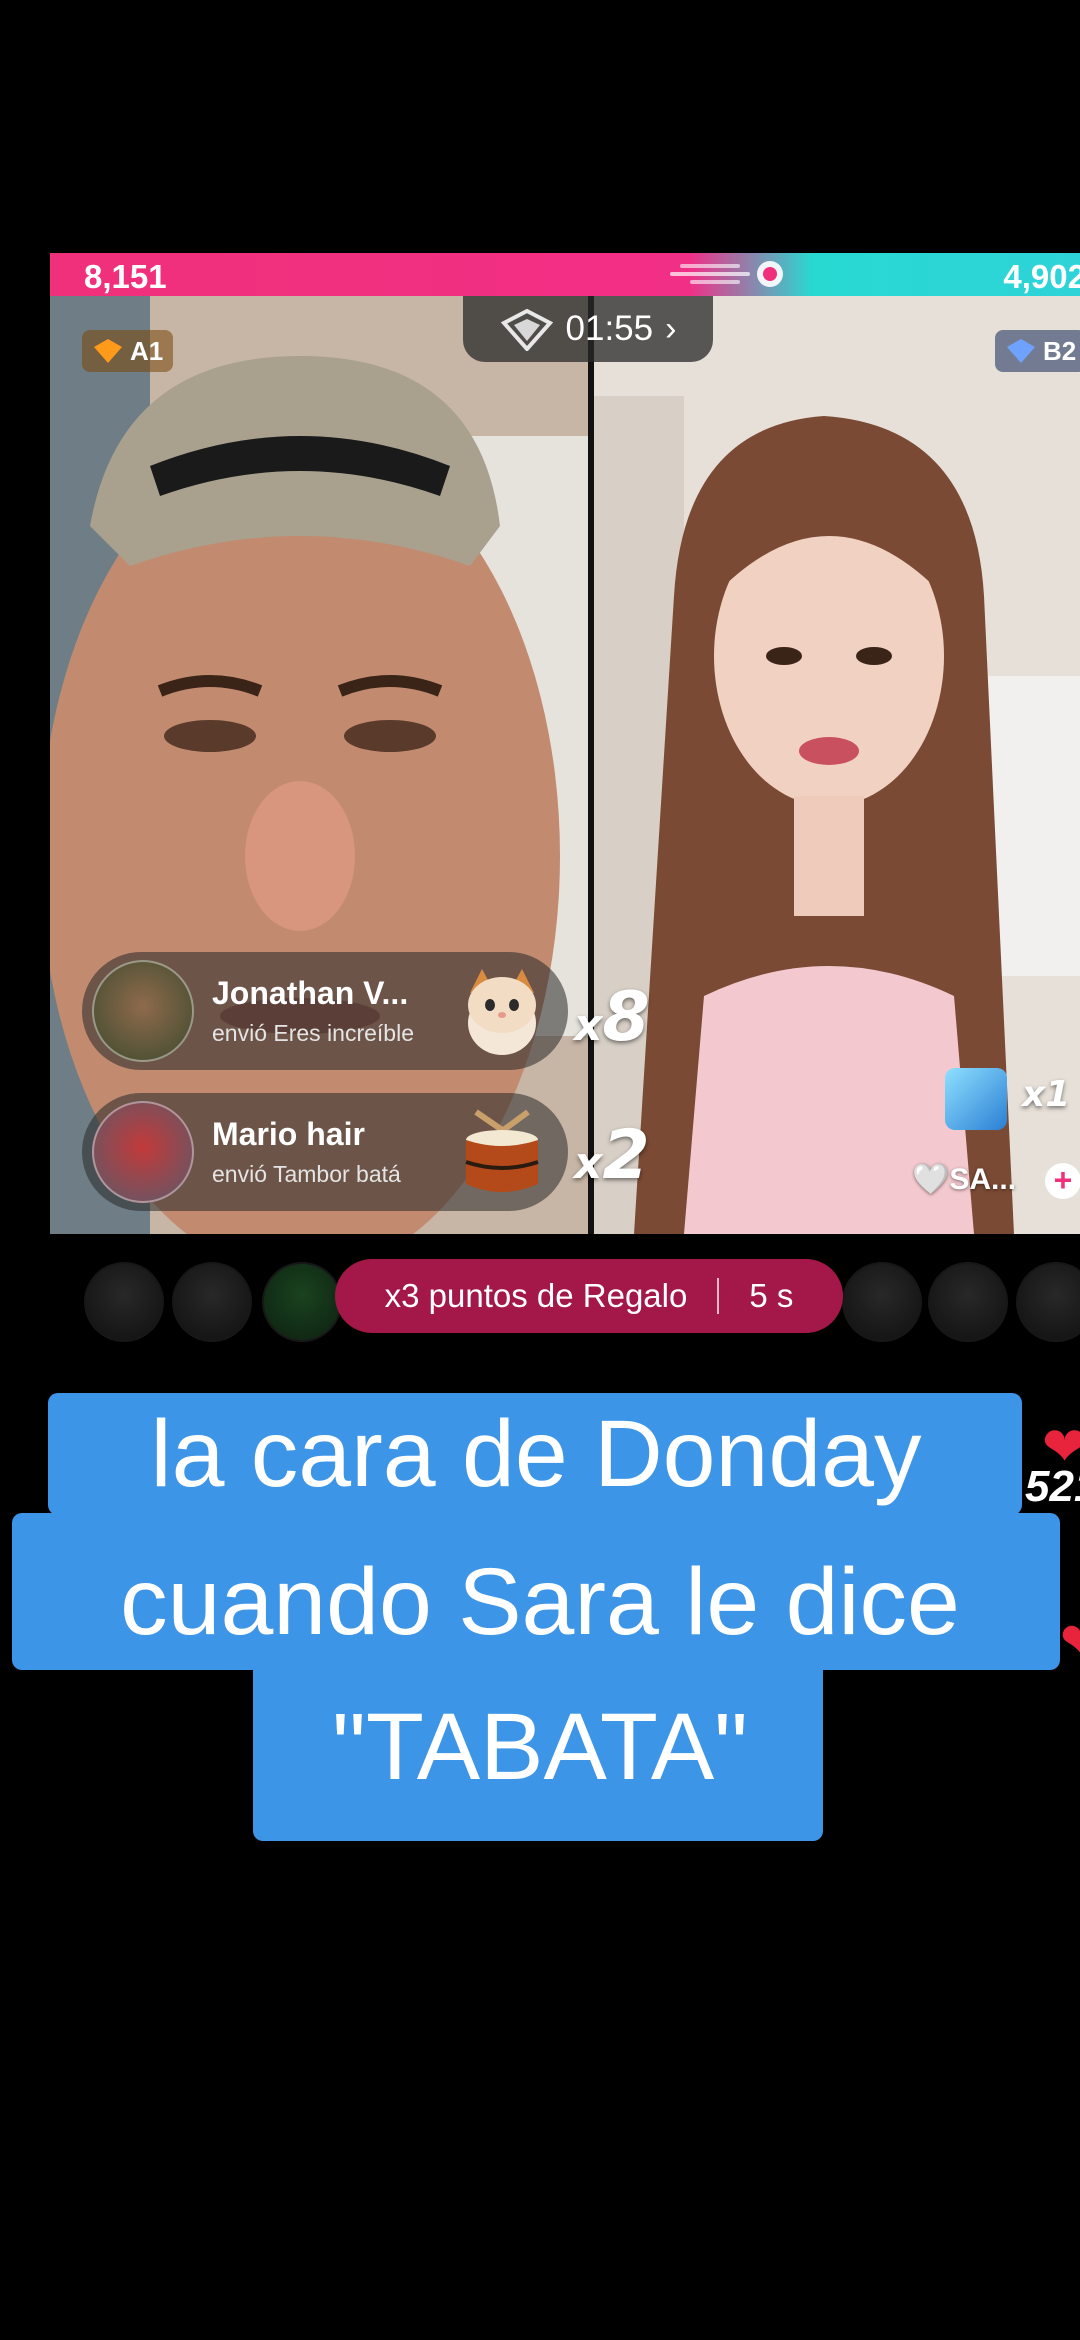 The width and height of the screenshot is (1080, 2340). What do you see at coordinates (108, 351) in the screenshot?
I see `orange-diamond-icon` at bounding box center [108, 351].